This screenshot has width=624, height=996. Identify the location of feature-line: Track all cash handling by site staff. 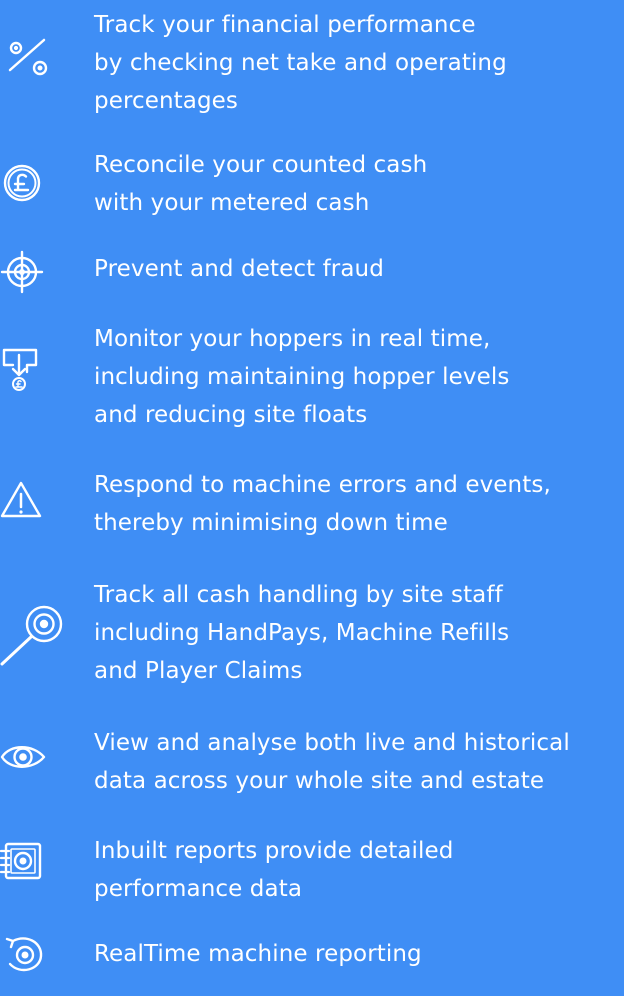
(298, 595).